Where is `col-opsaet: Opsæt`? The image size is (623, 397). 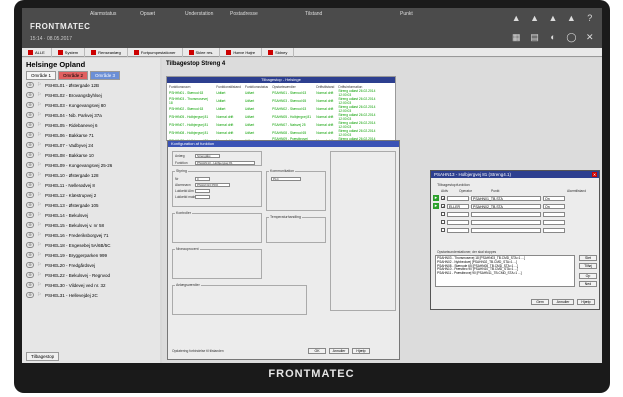 col-opsaet: Opsæt is located at coordinates (162, 14).